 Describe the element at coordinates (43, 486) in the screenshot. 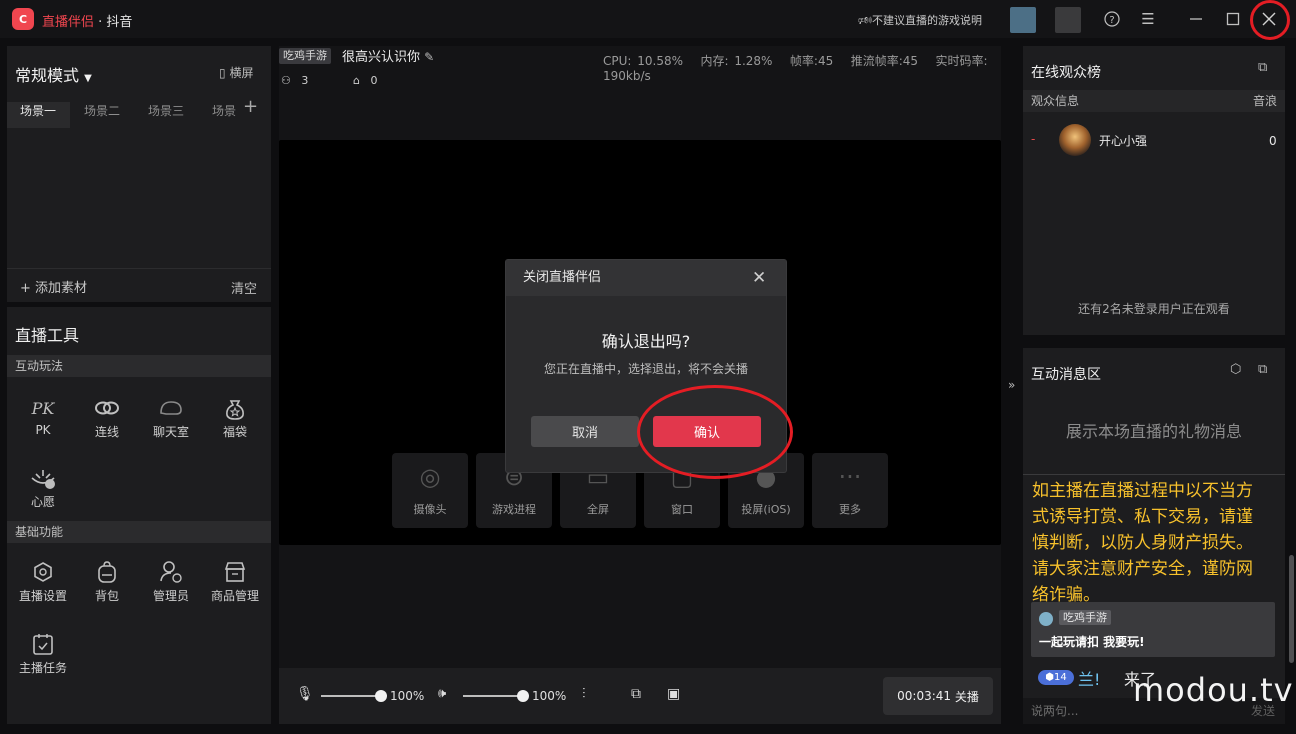

I see `tool-wish: 心愿` at that location.